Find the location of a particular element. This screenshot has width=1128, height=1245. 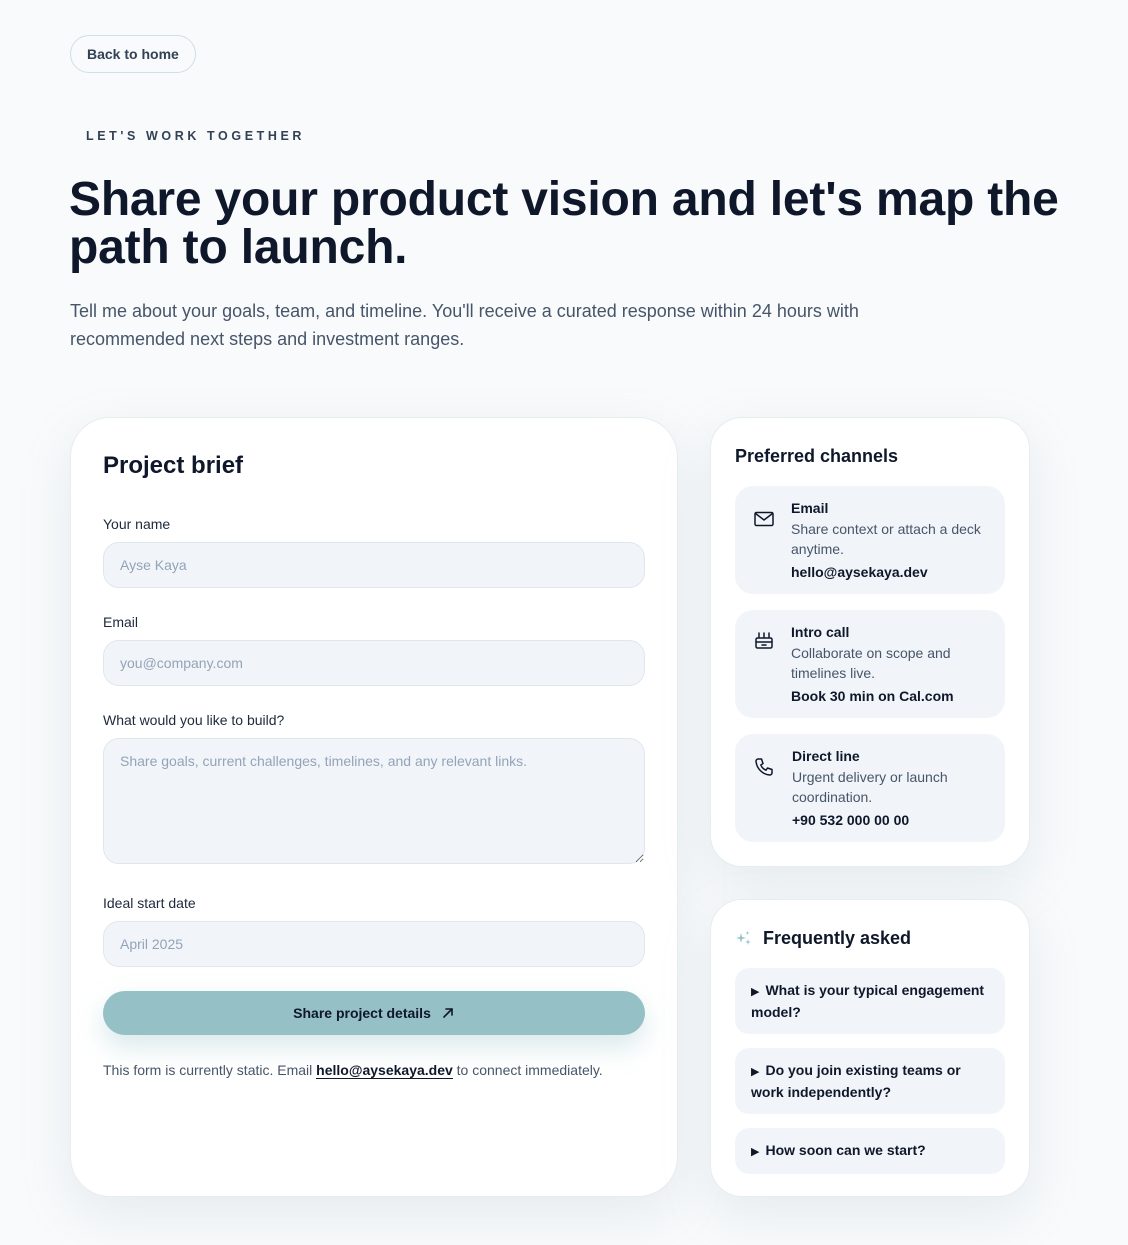

channels-title: Preferred channels is located at coordinates (817, 456).